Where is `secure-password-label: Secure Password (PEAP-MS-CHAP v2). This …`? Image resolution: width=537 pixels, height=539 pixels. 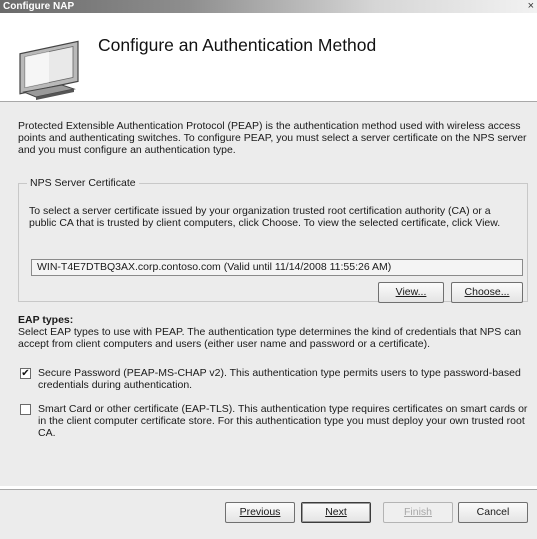 secure-password-label: Secure Password (PEAP-MS-CHAP v2). This … is located at coordinates (279, 379).